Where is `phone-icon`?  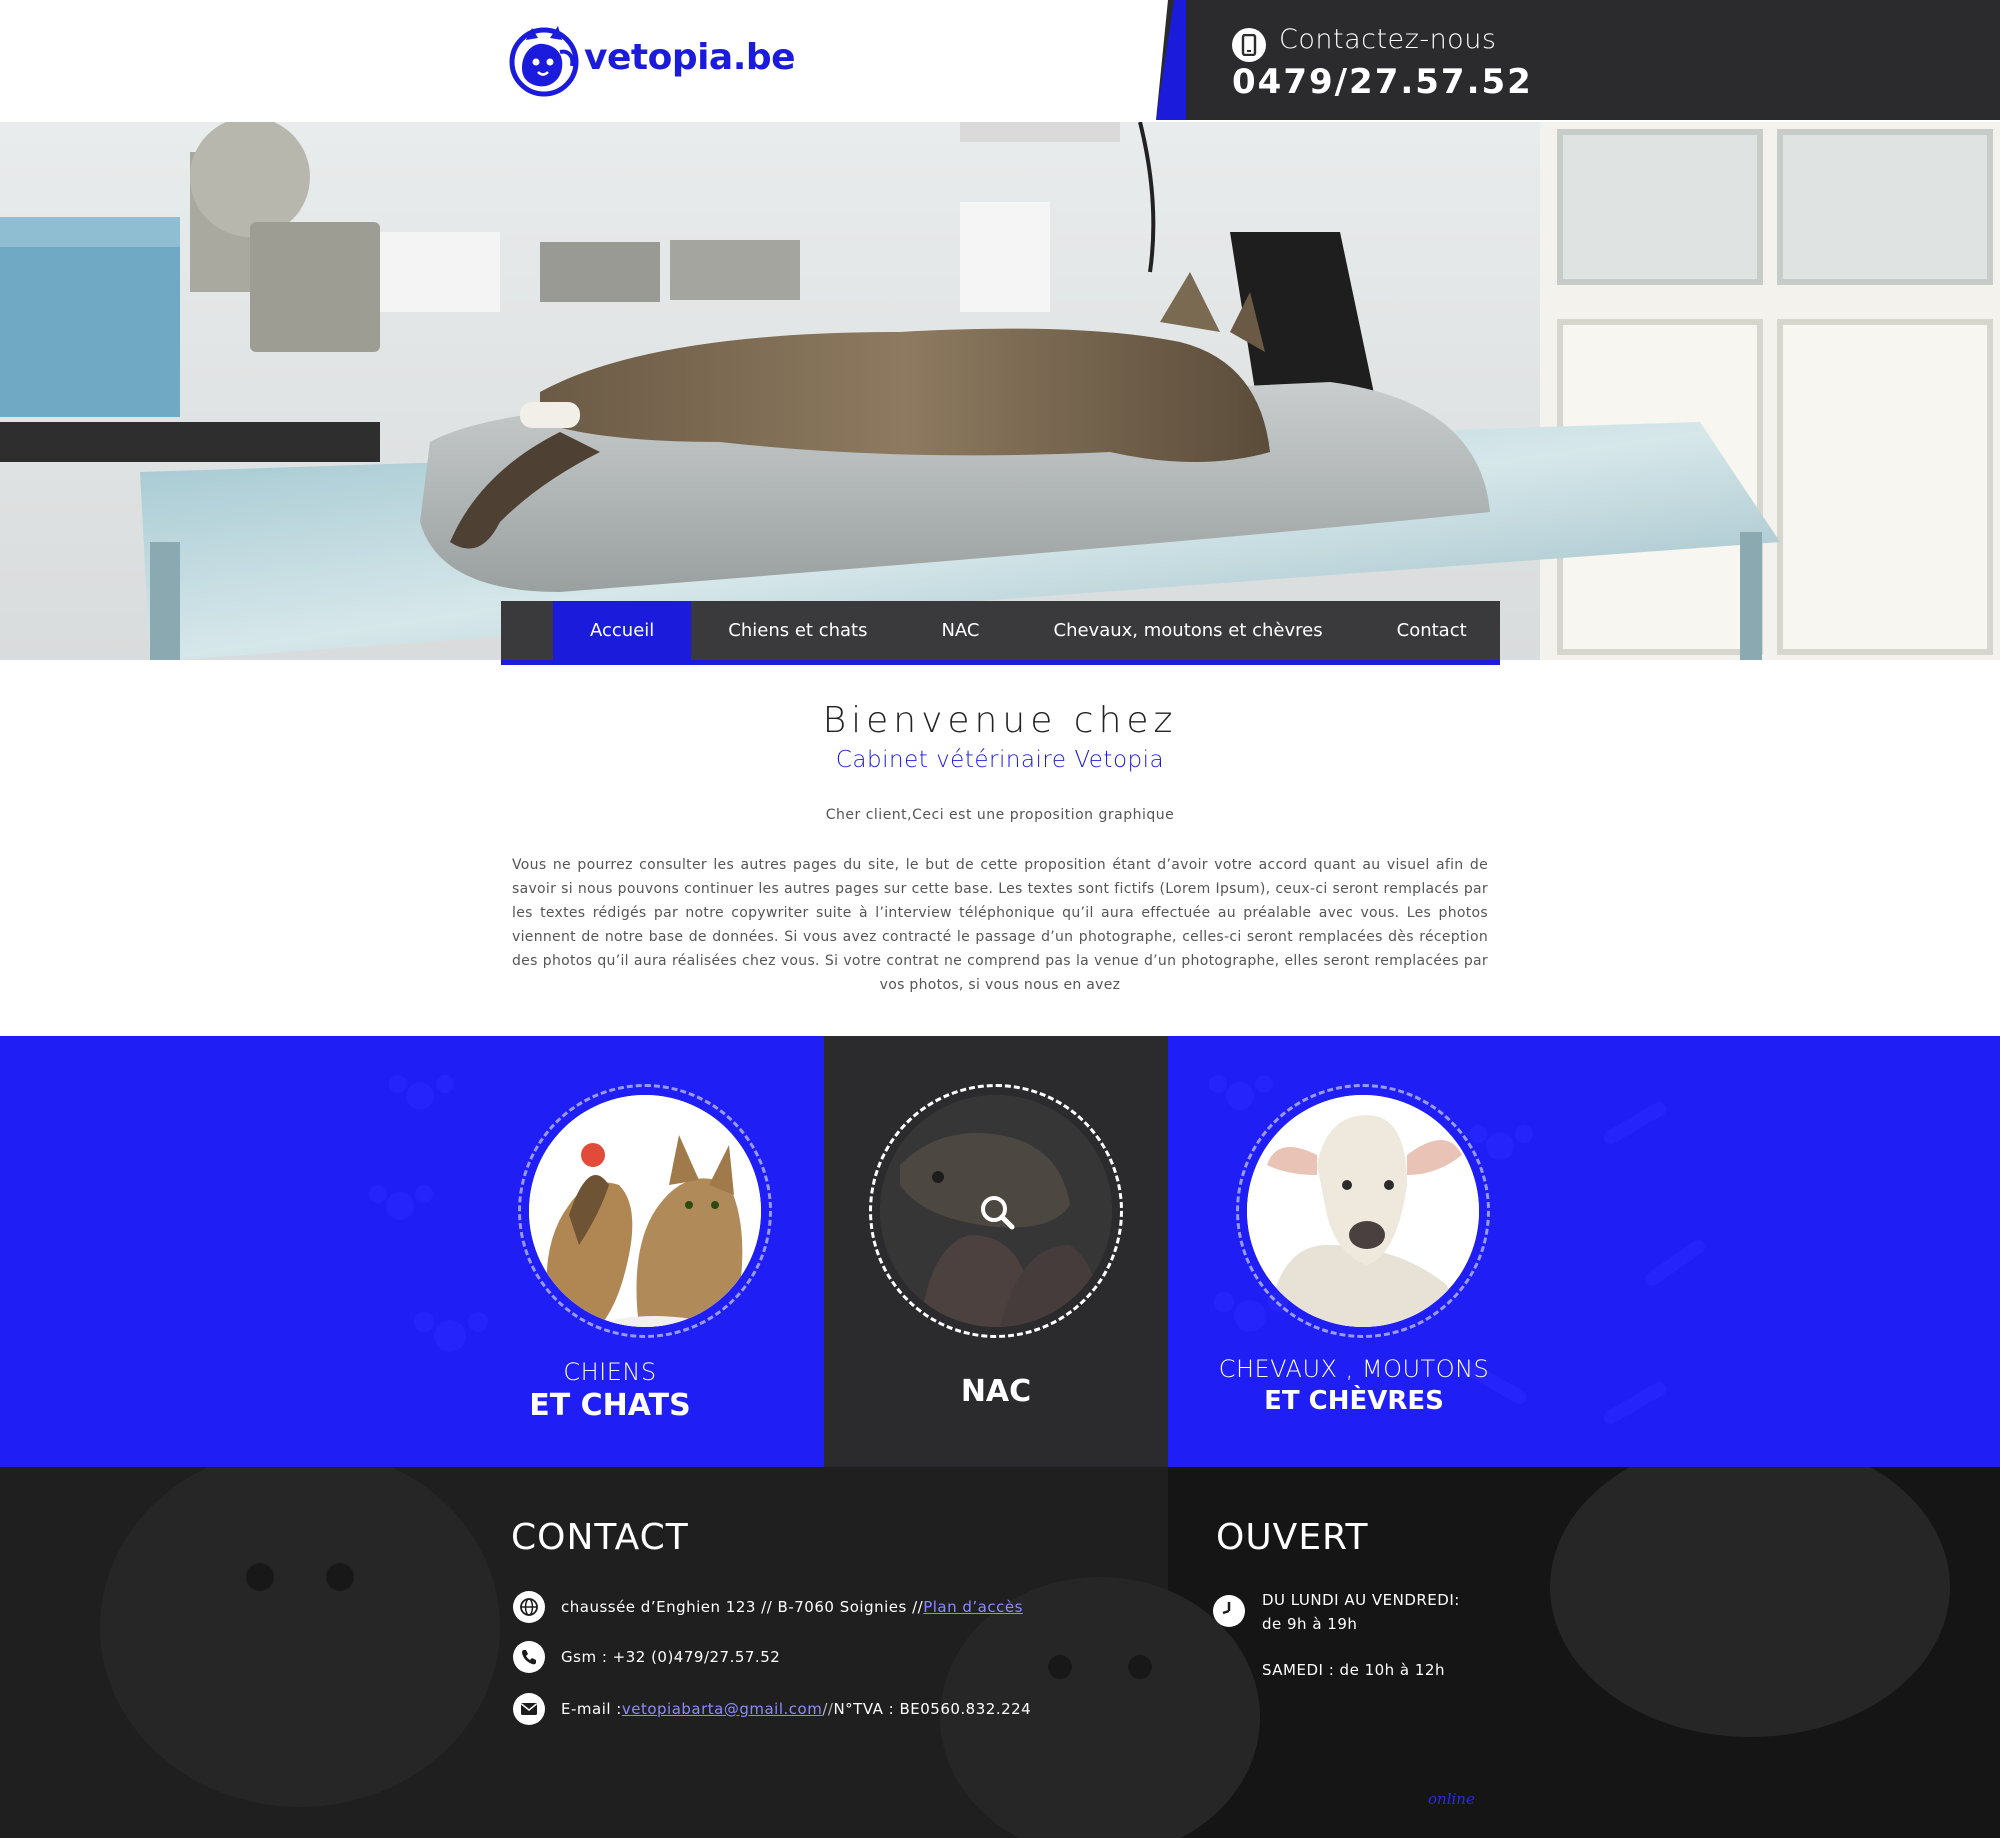 phone-icon is located at coordinates (529, 1657).